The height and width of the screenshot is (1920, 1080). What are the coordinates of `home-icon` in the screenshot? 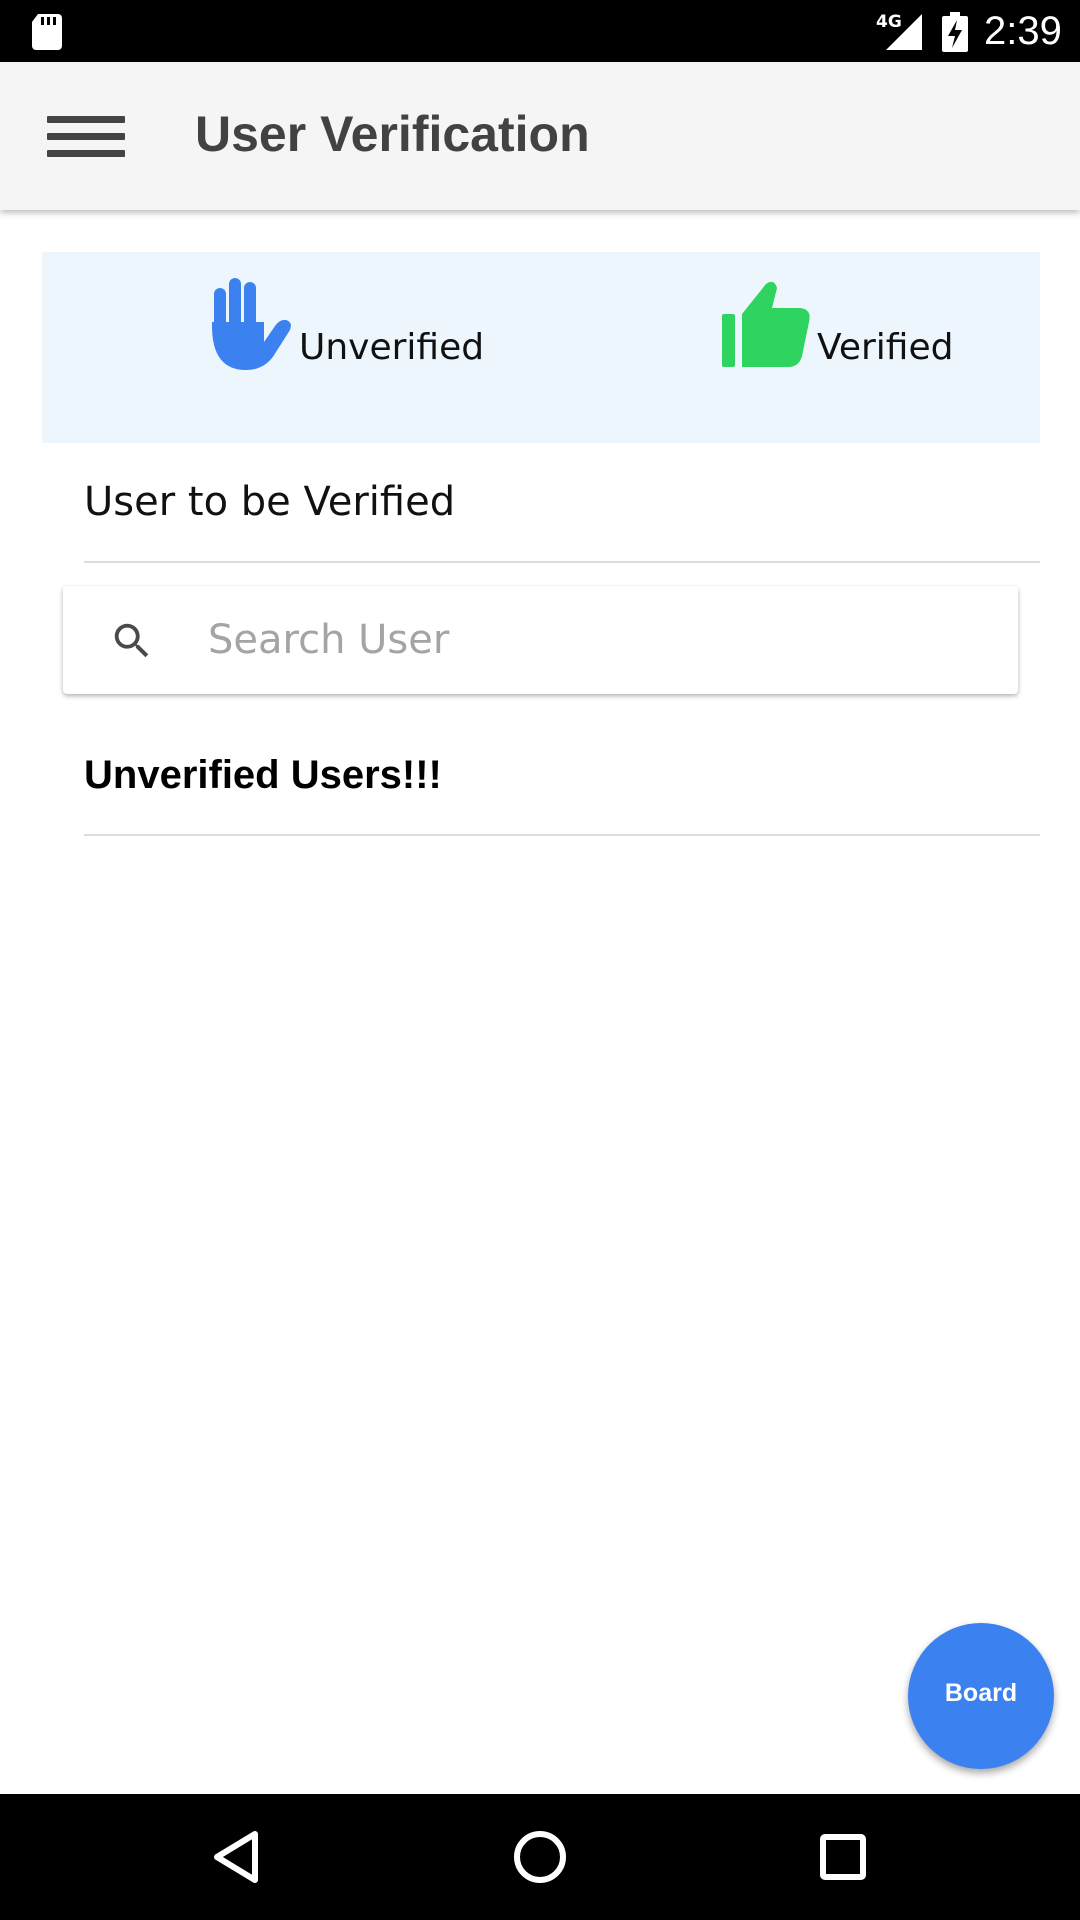 It's located at (540, 1857).